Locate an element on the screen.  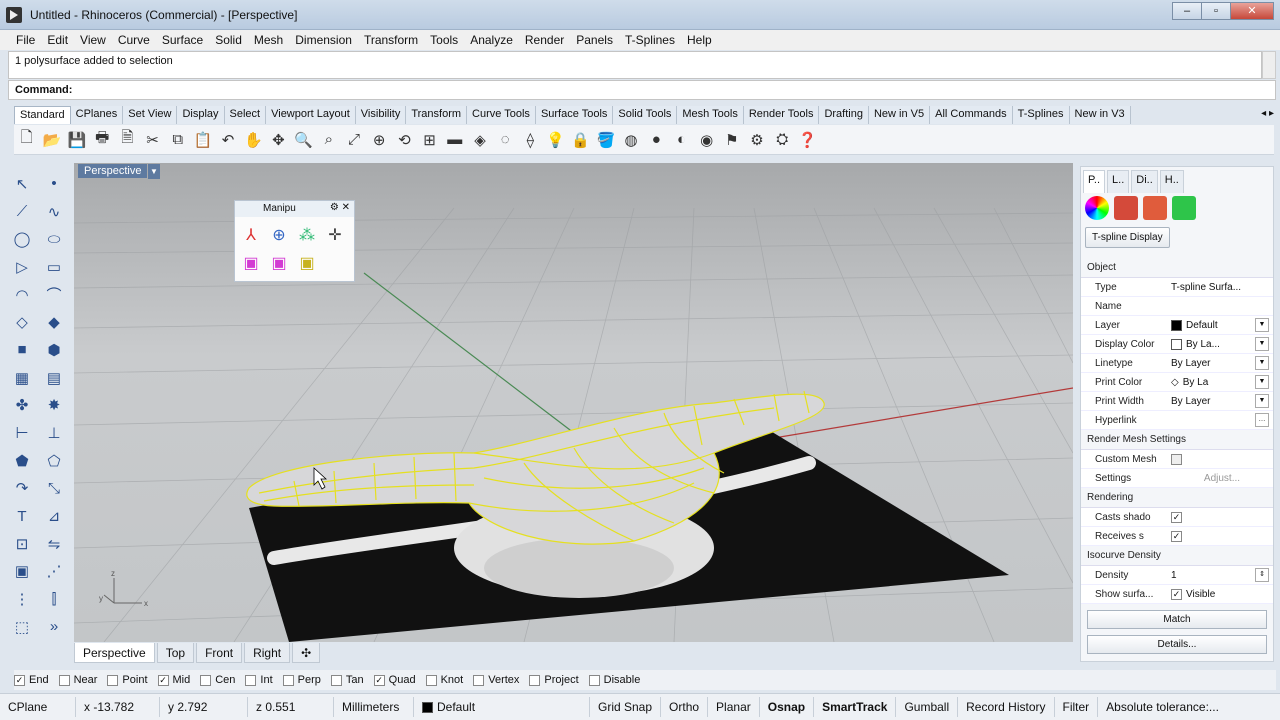
options-gear-icon: ⚙ is located at coordinates (757, 140).